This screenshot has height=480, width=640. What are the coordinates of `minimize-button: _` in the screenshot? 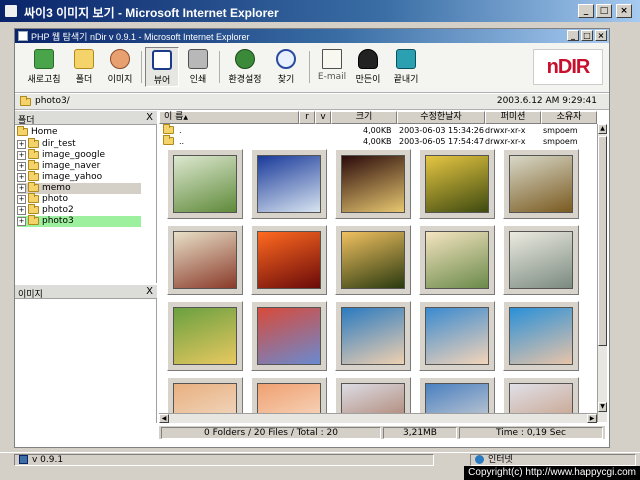 It's located at (586, 11).